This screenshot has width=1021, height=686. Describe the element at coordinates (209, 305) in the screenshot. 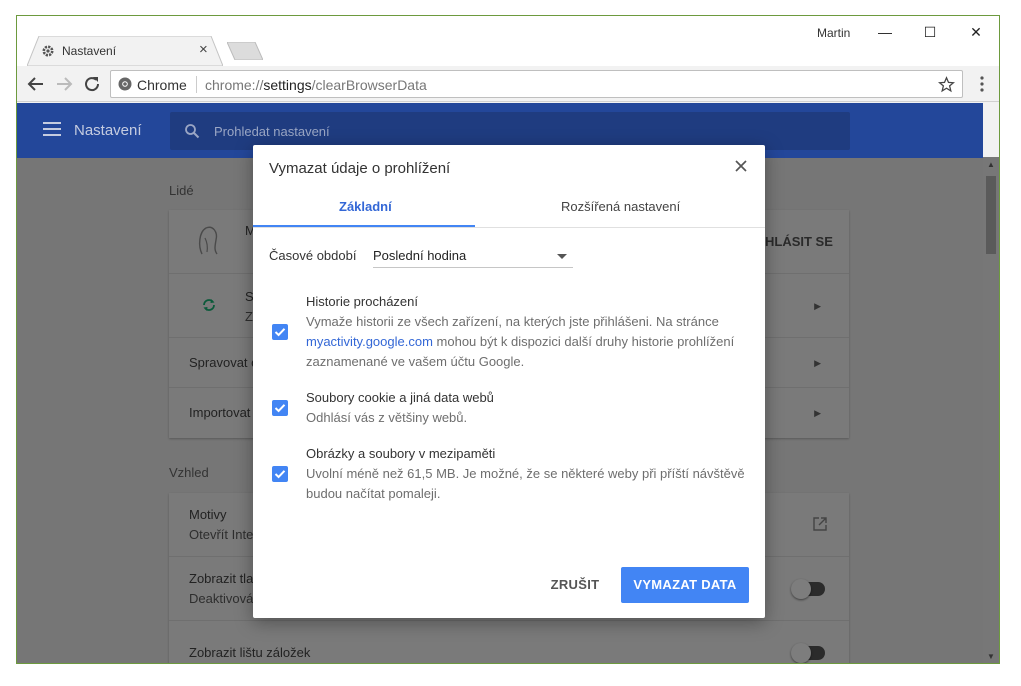

I see `sync-icon` at that location.